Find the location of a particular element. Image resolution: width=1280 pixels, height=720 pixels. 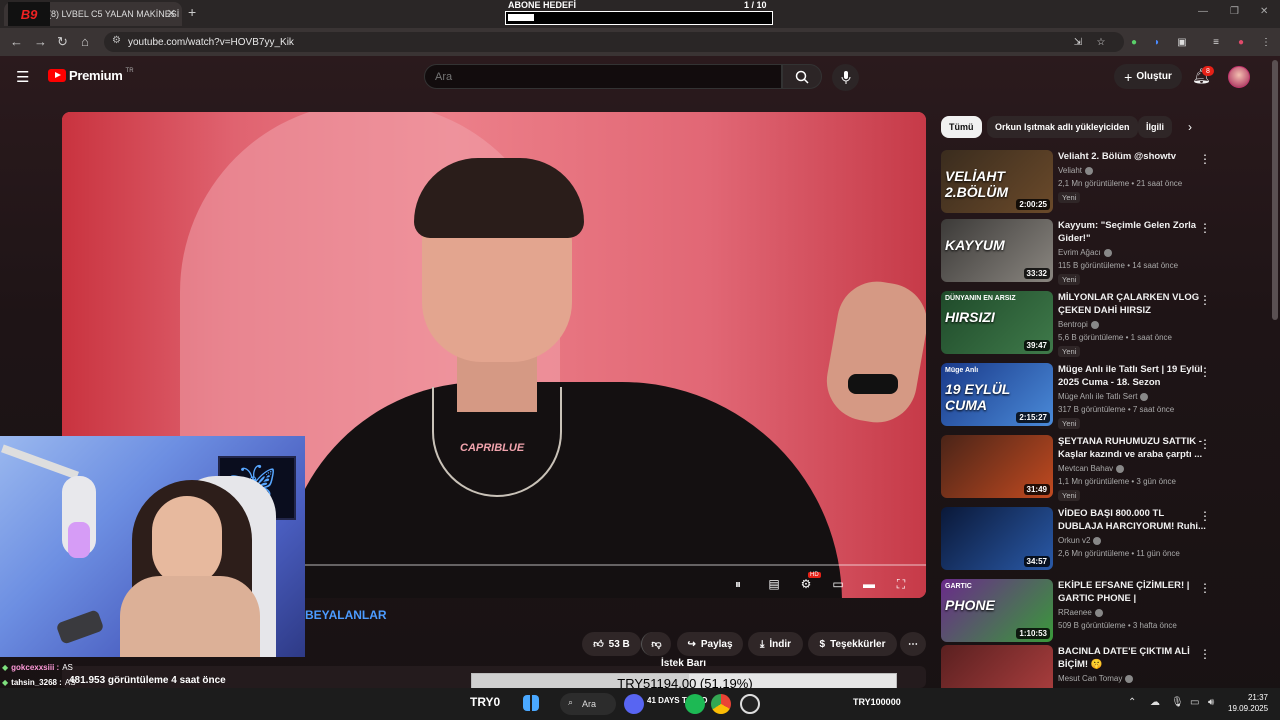

obs-icon is located at coordinates (750, 704).